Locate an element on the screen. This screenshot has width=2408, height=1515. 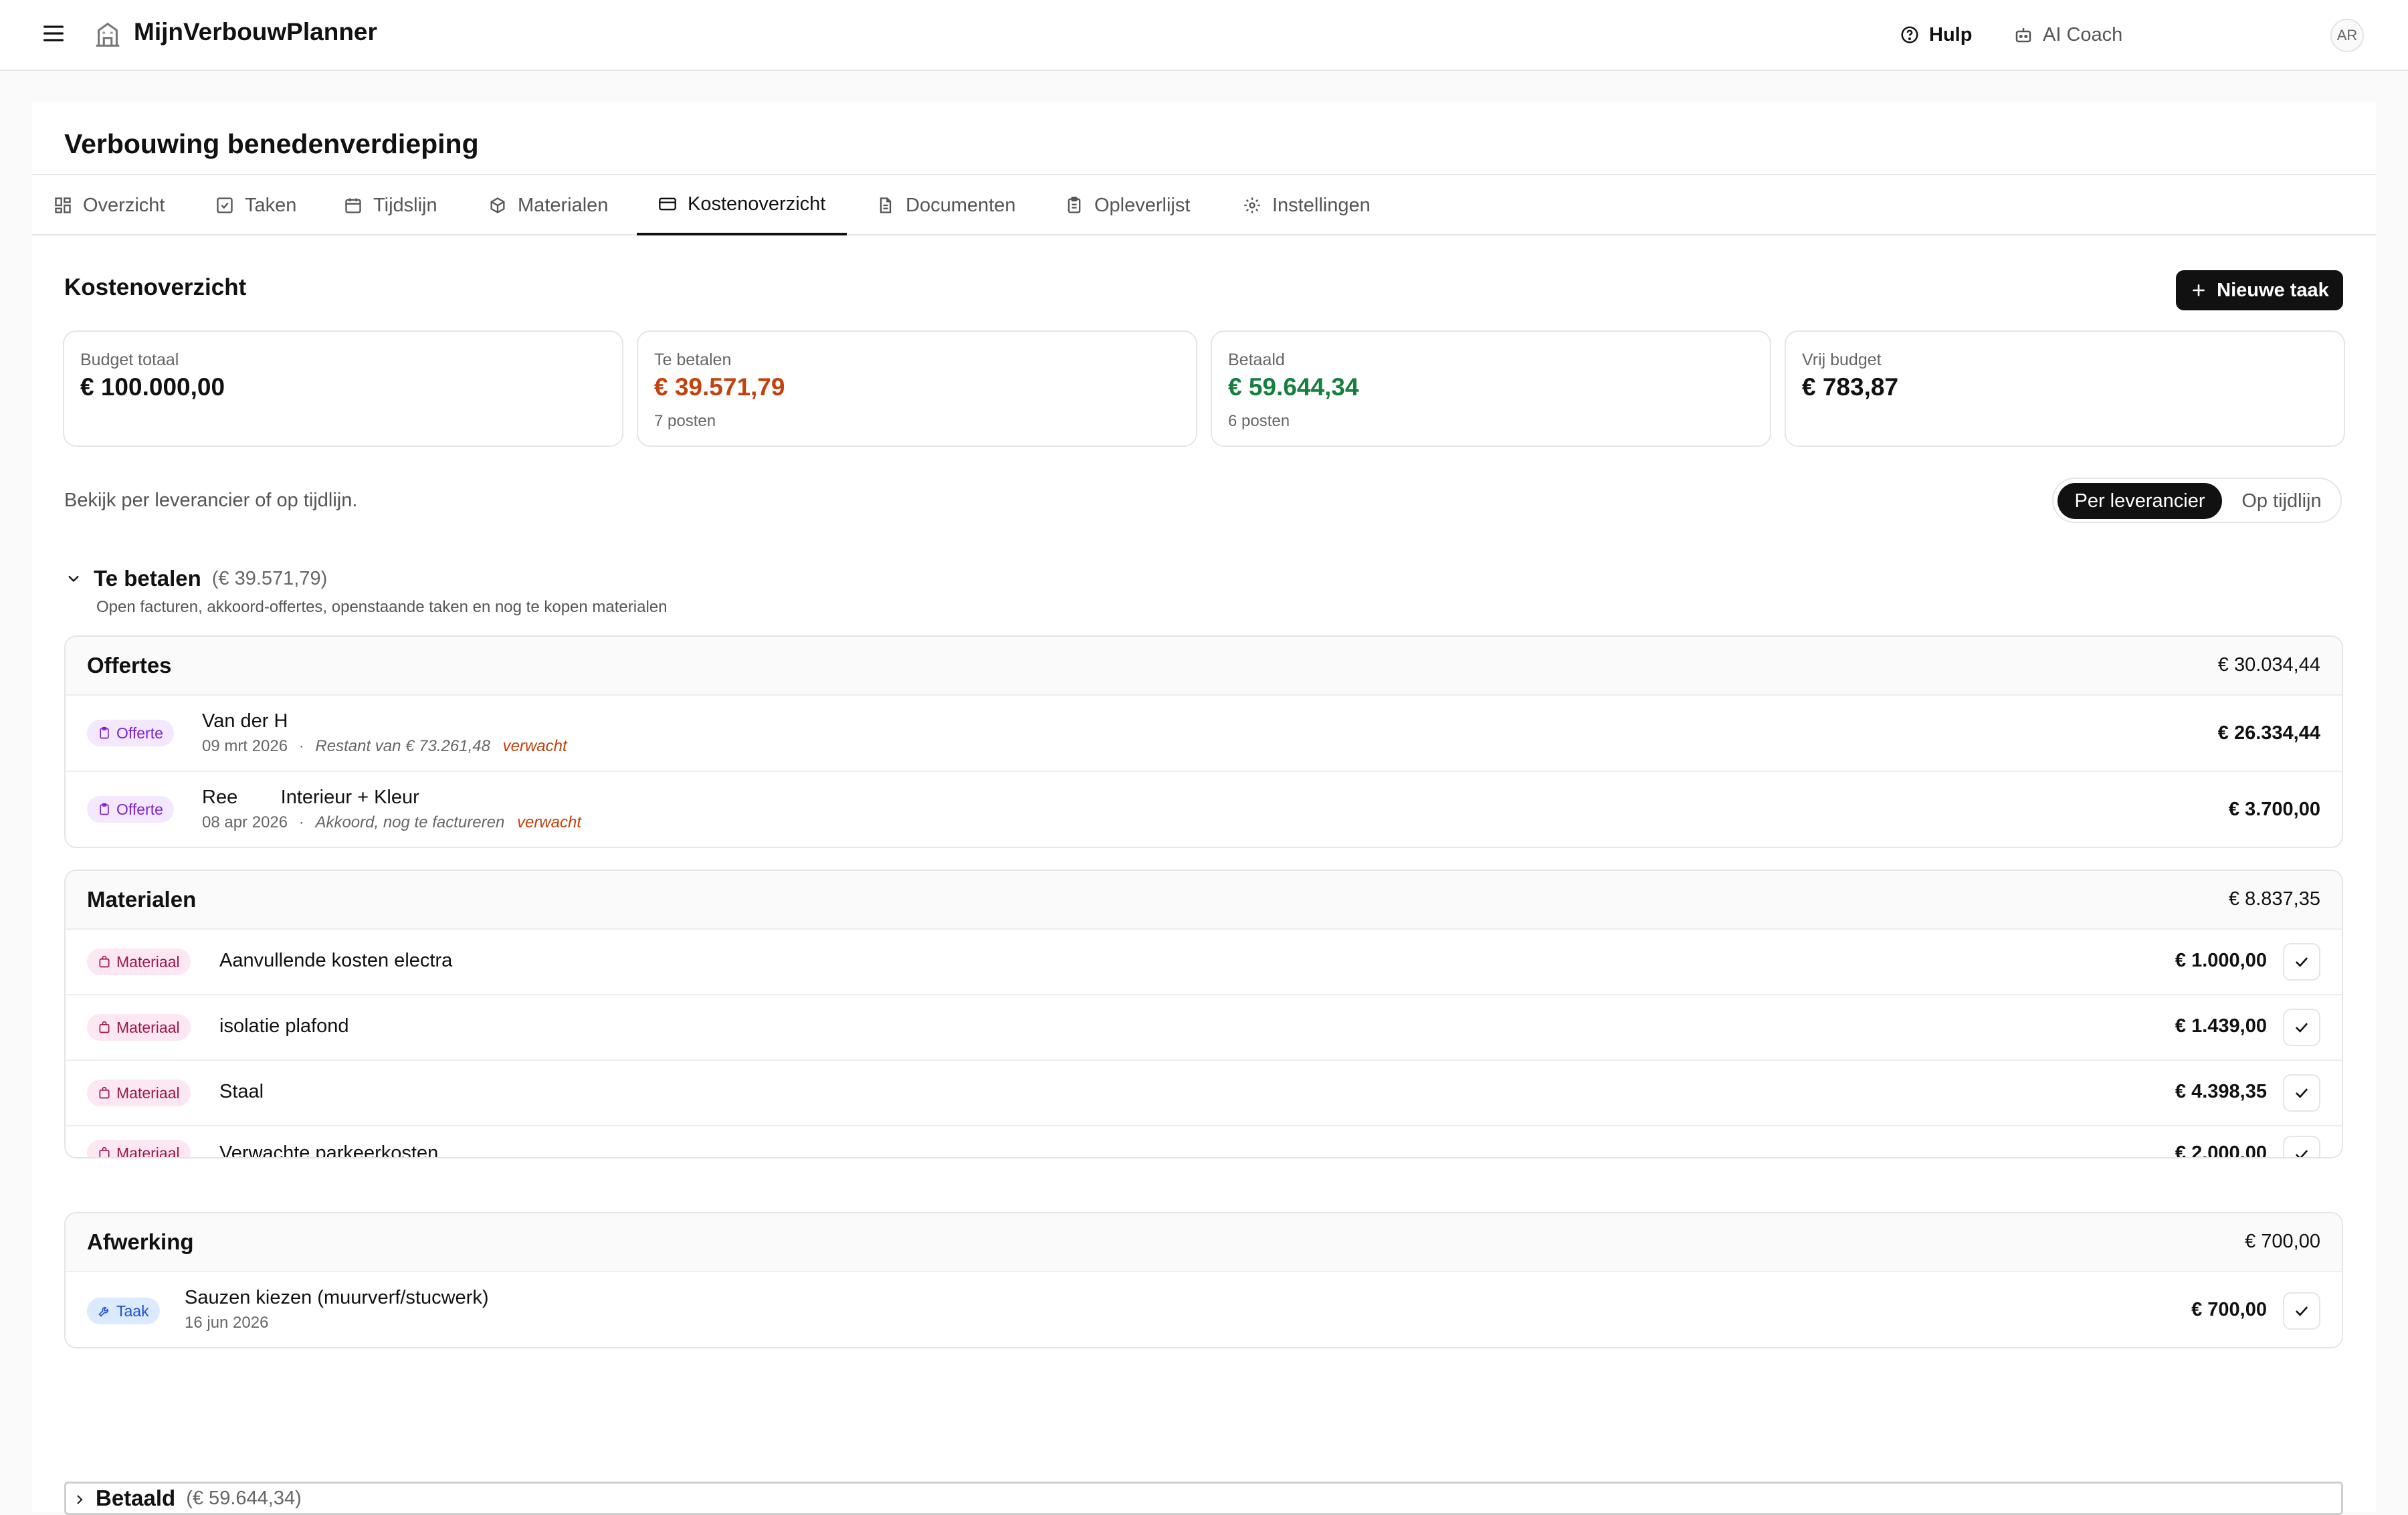
stat-free-budget: Vrij budget € 783,87 is located at coordinates (2065, 388).